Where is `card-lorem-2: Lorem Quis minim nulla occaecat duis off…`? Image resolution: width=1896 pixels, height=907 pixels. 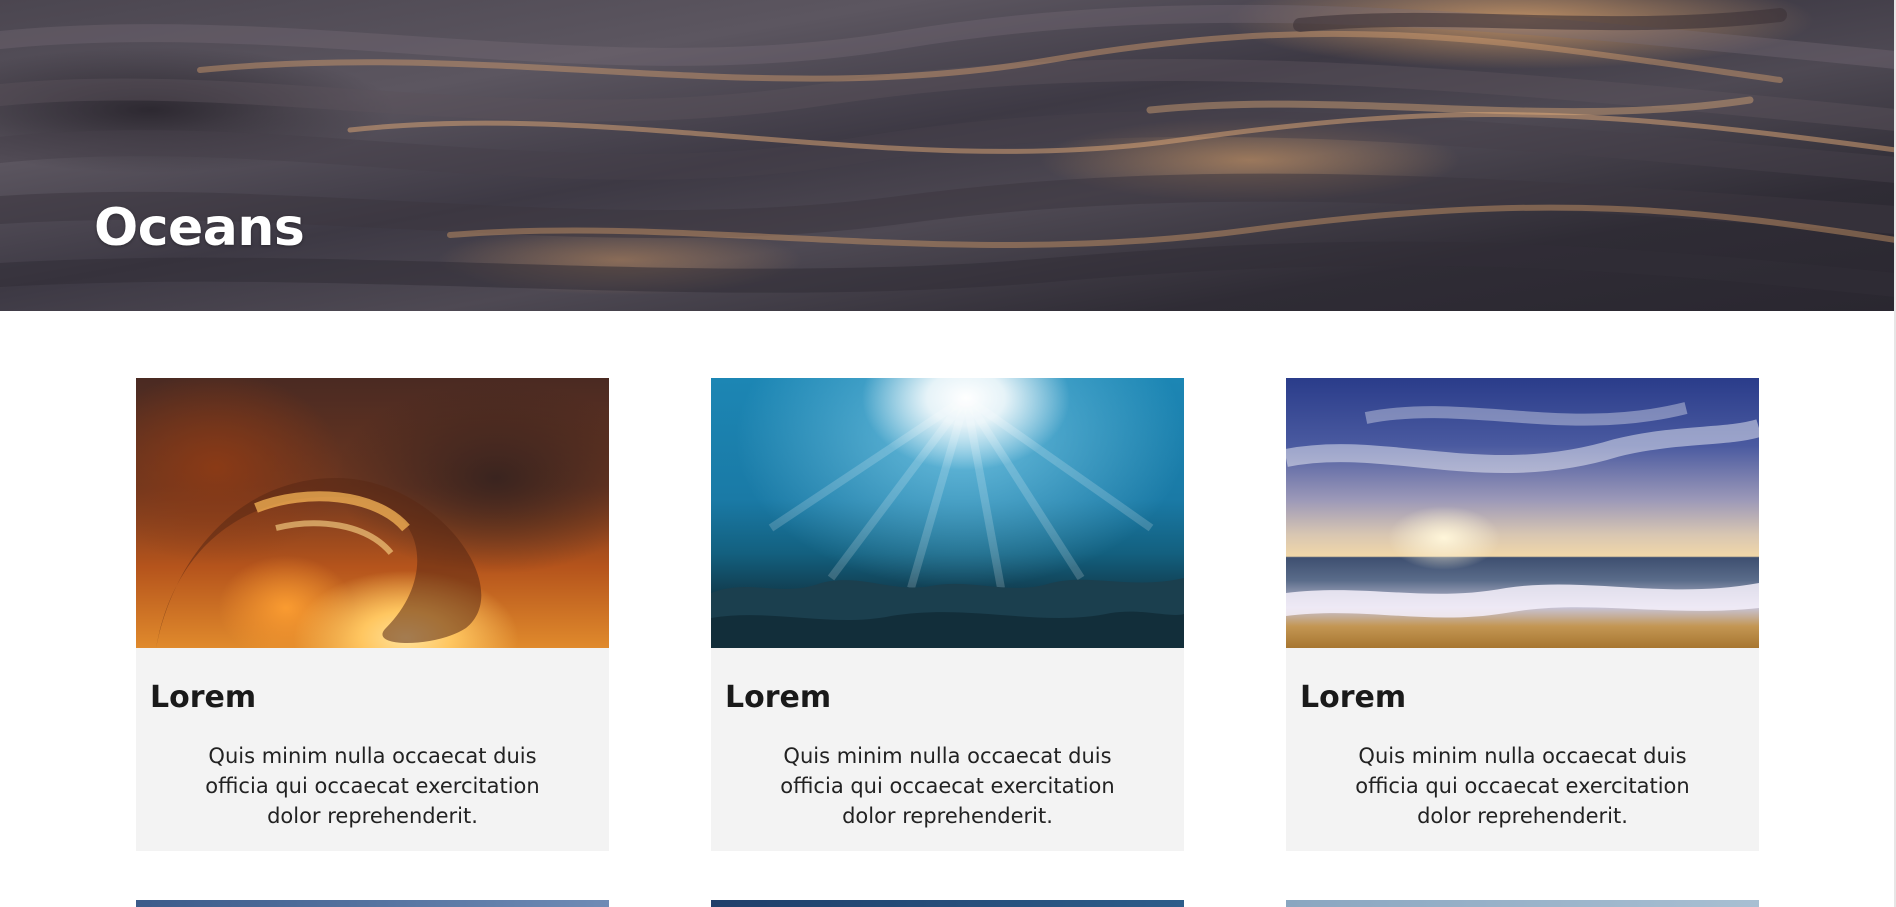 card-lorem-2: Lorem Quis minim nulla occaecat duis off… is located at coordinates (947, 614).